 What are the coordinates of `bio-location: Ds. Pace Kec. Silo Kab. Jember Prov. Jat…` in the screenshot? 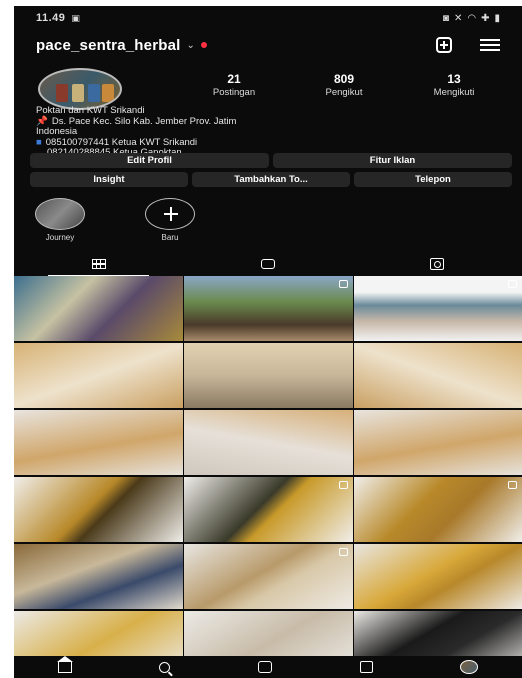 It's located at (144, 121).